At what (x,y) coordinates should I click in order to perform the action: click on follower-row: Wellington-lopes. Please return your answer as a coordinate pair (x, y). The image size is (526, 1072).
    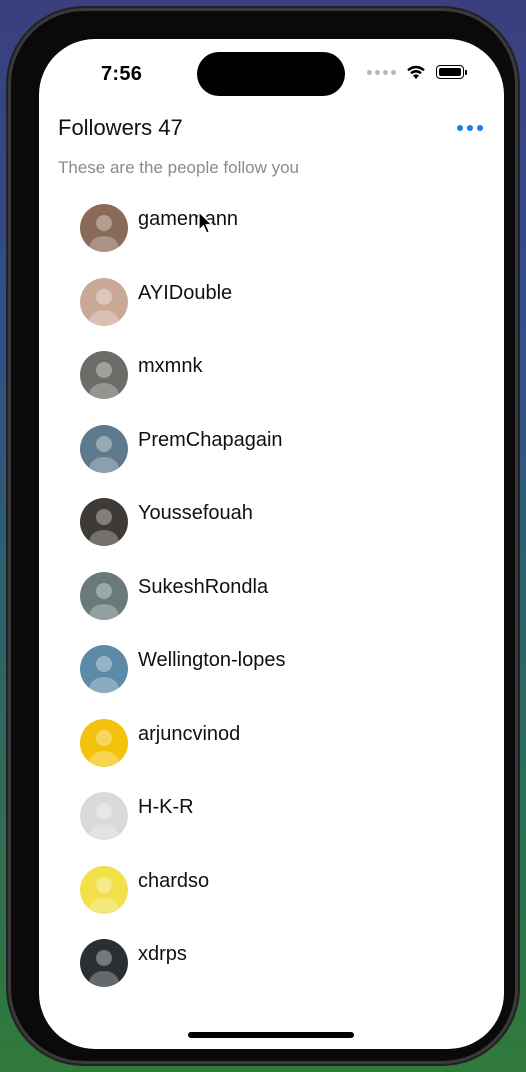
    Looking at the image, I should click on (280, 682).